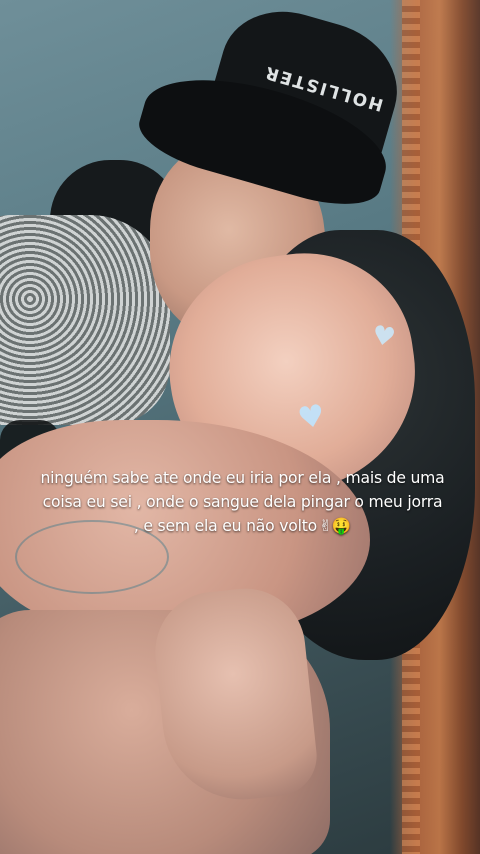  Describe the element at coordinates (311, 417) in the screenshot. I see `heart-sticker-cheek: ♥` at that location.